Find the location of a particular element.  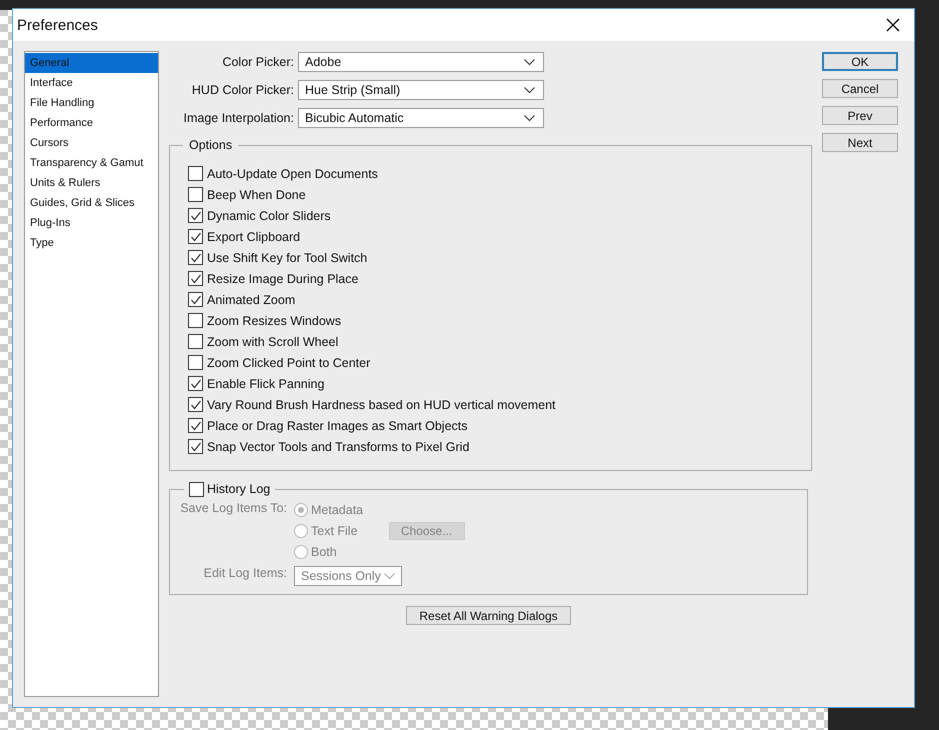

sidebar-item: Transparency & Gamut is located at coordinates (91, 163).